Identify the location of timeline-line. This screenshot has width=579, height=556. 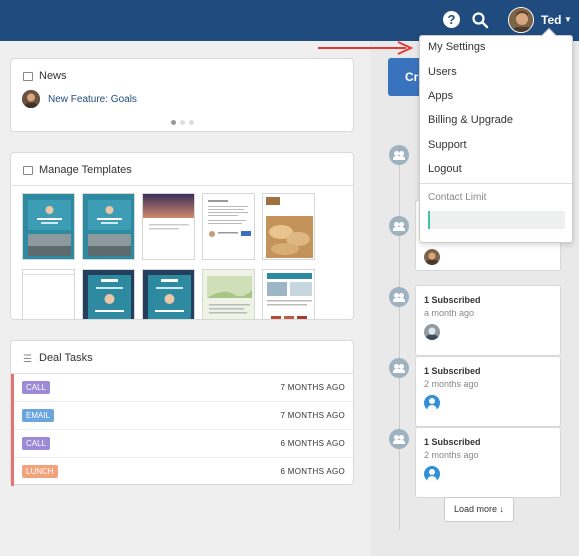
(399, 340).